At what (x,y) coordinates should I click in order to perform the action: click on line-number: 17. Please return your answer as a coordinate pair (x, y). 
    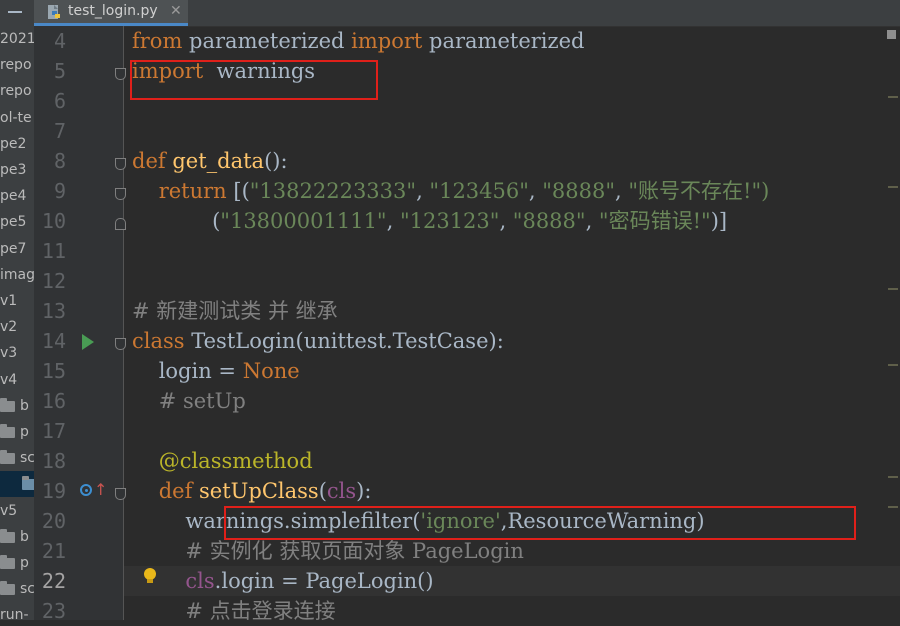
    Looking at the image, I should click on (53, 431).